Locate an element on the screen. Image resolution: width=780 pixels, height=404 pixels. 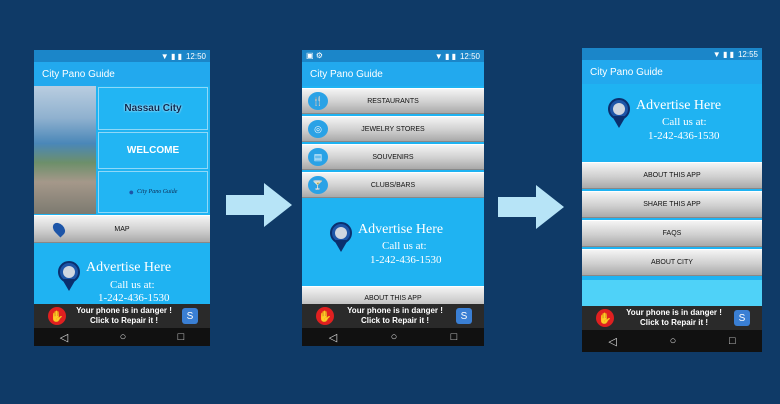
menu-item-clubs-bars: 🍸 CLUBS/BARS is located at coordinates (393, 185).